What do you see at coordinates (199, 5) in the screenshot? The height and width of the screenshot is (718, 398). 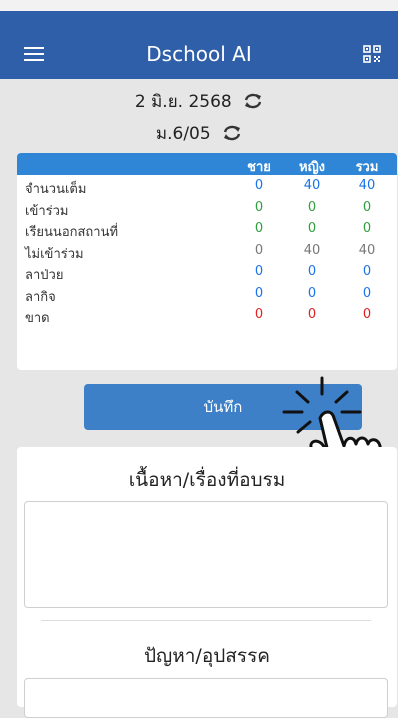 I see `status-bar` at bounding box center [199, 5].